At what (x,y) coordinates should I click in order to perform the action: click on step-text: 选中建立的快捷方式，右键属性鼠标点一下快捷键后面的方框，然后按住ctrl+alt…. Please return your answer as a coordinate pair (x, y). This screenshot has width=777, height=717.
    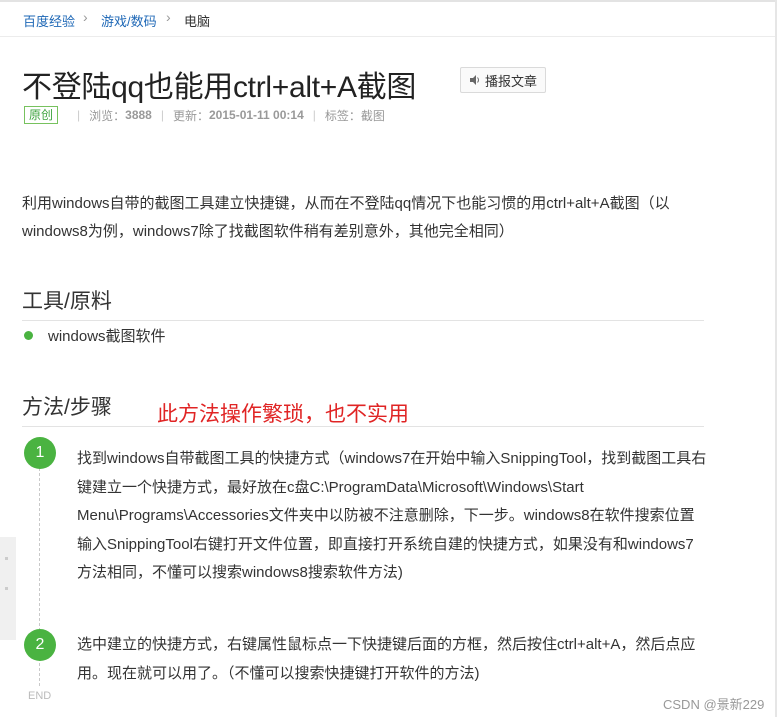
    Looking at the image, I should click on (386, 659).